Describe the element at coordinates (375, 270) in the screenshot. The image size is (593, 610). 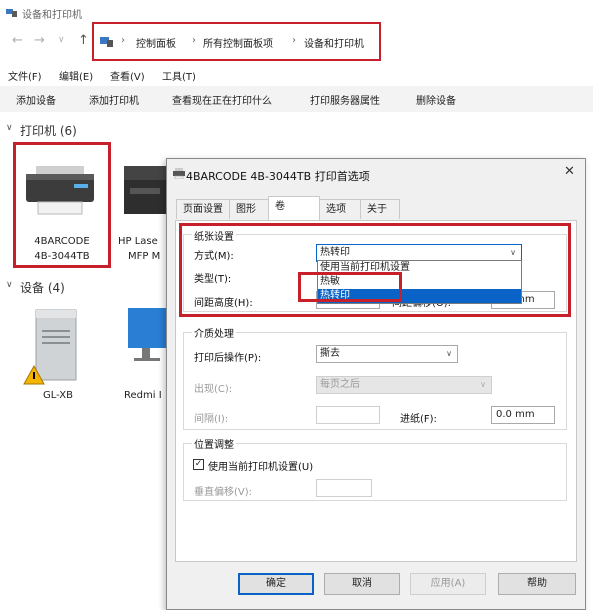
I see `paper-settings-highlight` at that location.